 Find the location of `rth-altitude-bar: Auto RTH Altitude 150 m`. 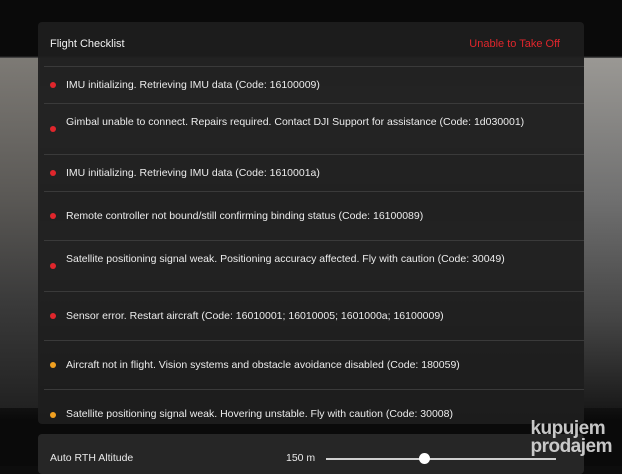

rth-altitude-bar: Auto RTH Altitude 150 m is located at coordinates (311, 454).